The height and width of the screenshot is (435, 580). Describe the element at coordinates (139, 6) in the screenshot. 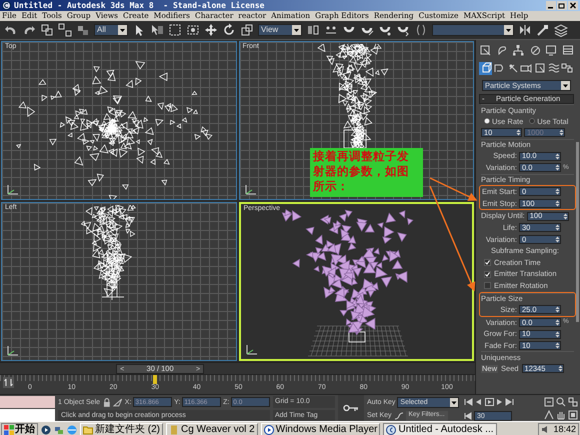

I see `window-title: Untitled - Autodesk 3ds Max 8 - Stand-alone License` at that location.